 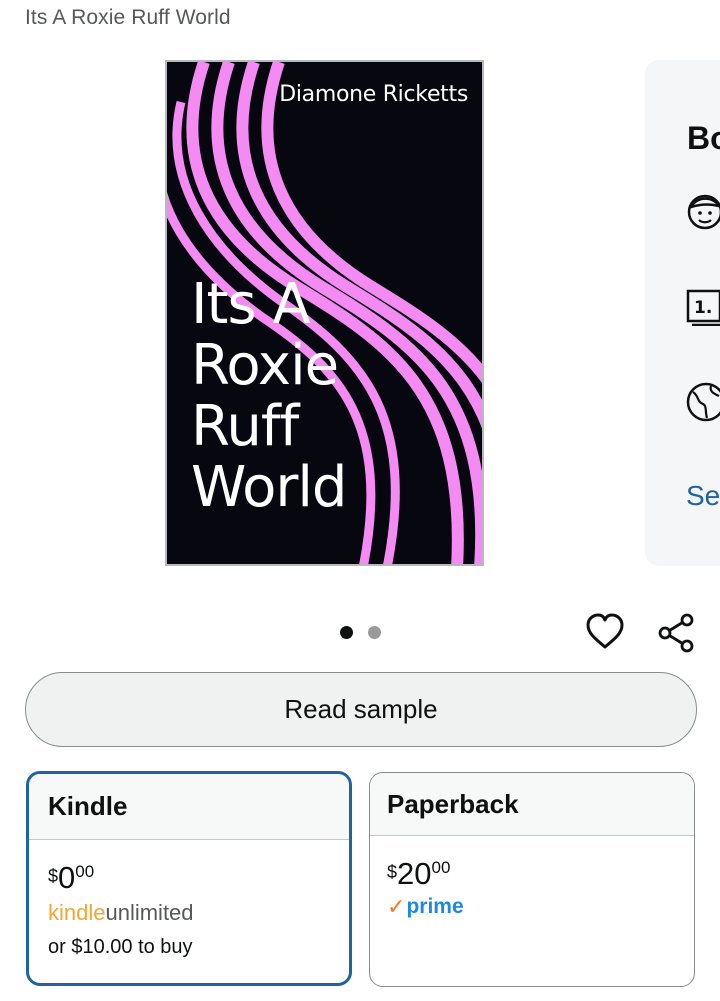 What do you see at coordinates (360, 632) in the screenshot?
I see `carousel-pagination` at bounding box center [360, 632].